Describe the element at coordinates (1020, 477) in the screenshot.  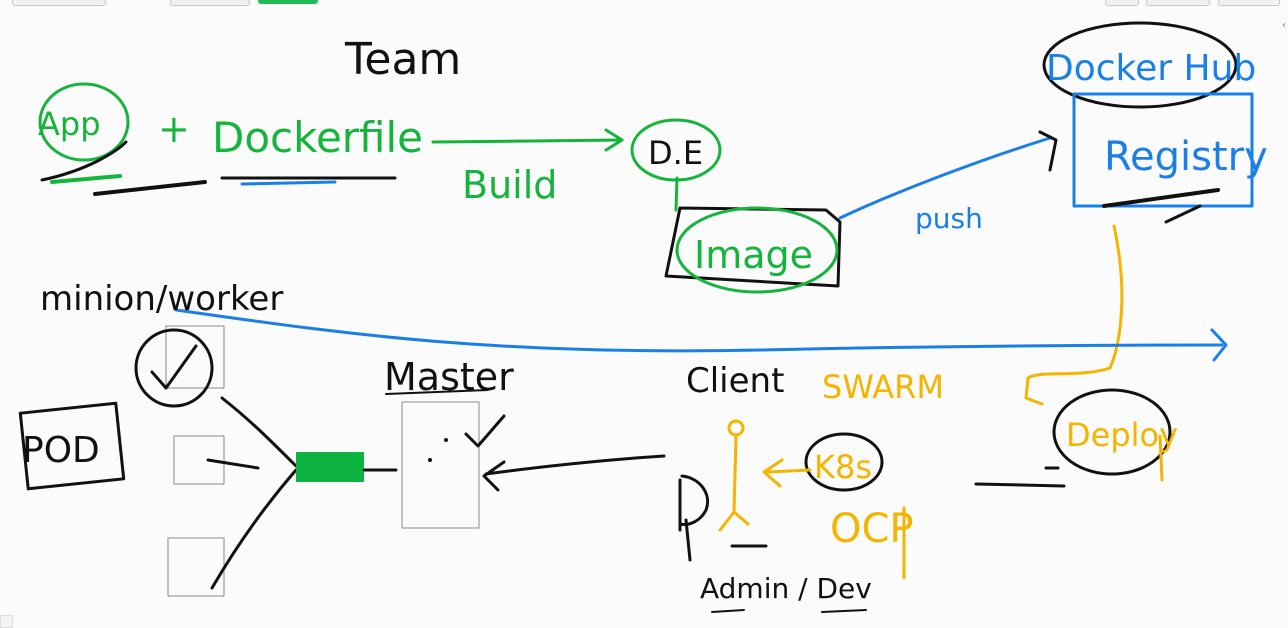
I see `deploy-link-line` at that location.